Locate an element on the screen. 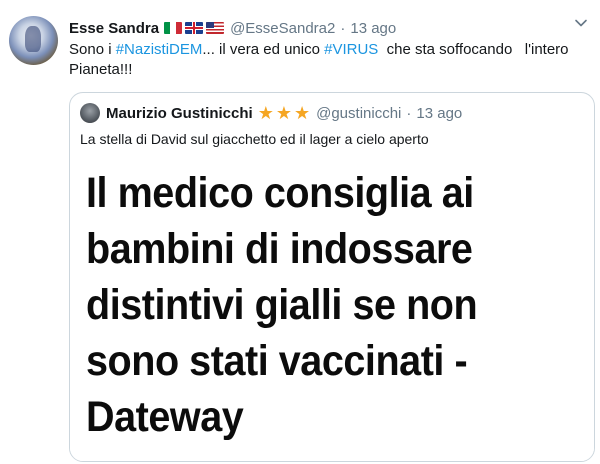 The image size is (600, 464). display-name: Esse Sandra is located at coordinates (114, 28).